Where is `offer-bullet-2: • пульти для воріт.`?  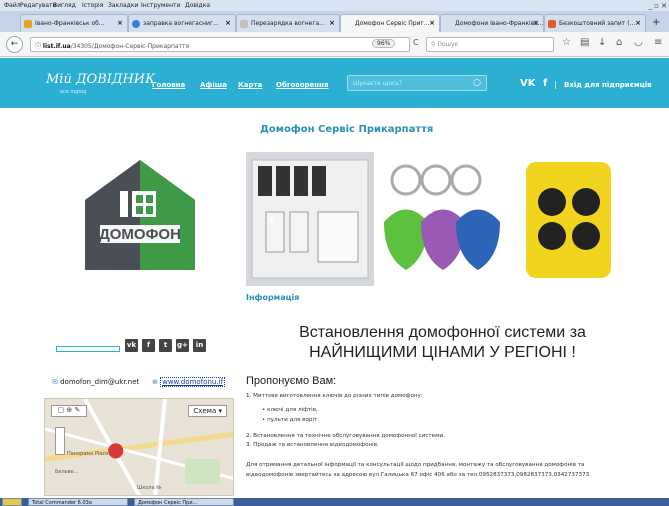
offer-bullet-2: • пульти для воріт. is located at coordinates (291, 420).